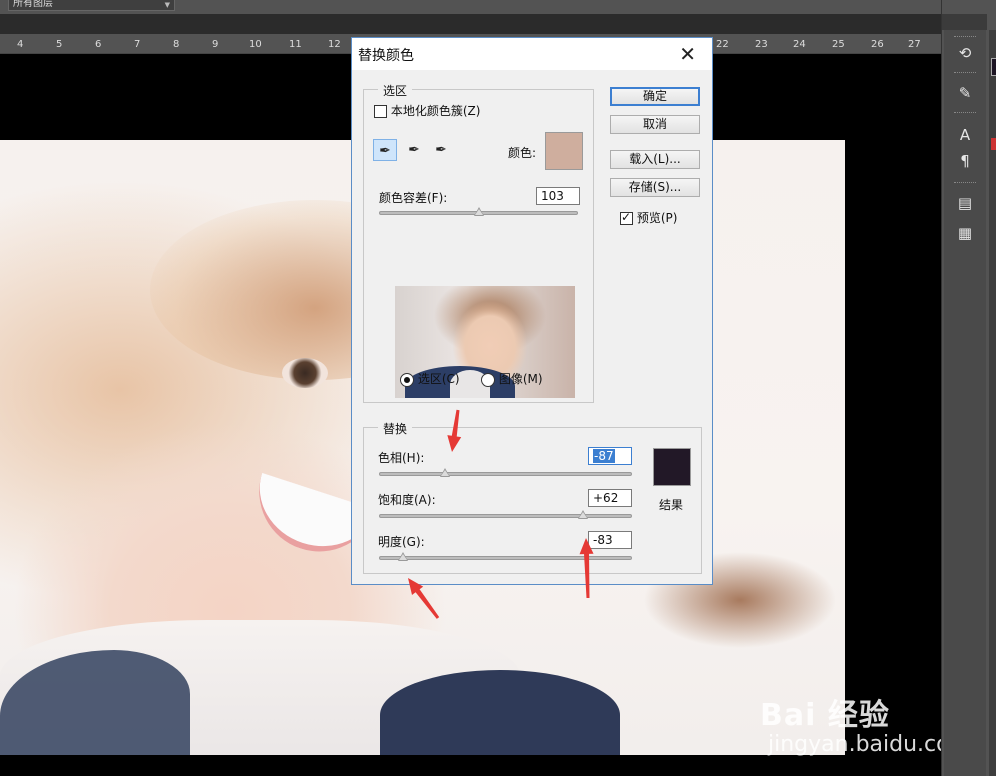  Describe the element at coordinates (305, 373) in the screenshot. I see `photo-eye` at that location.